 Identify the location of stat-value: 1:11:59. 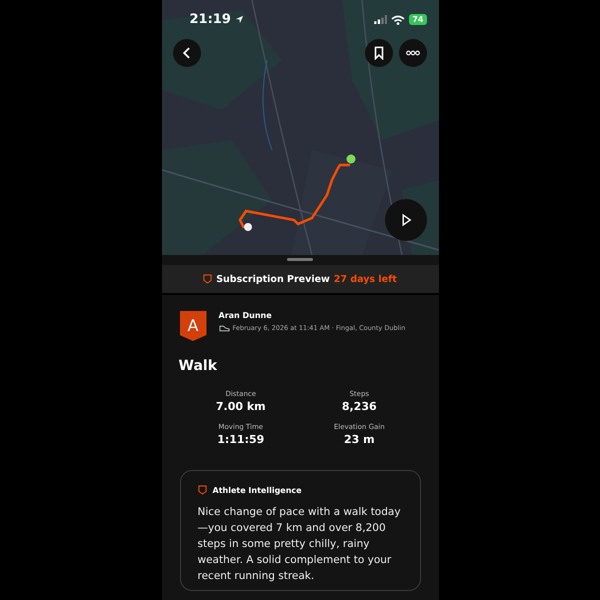
(240, 439).